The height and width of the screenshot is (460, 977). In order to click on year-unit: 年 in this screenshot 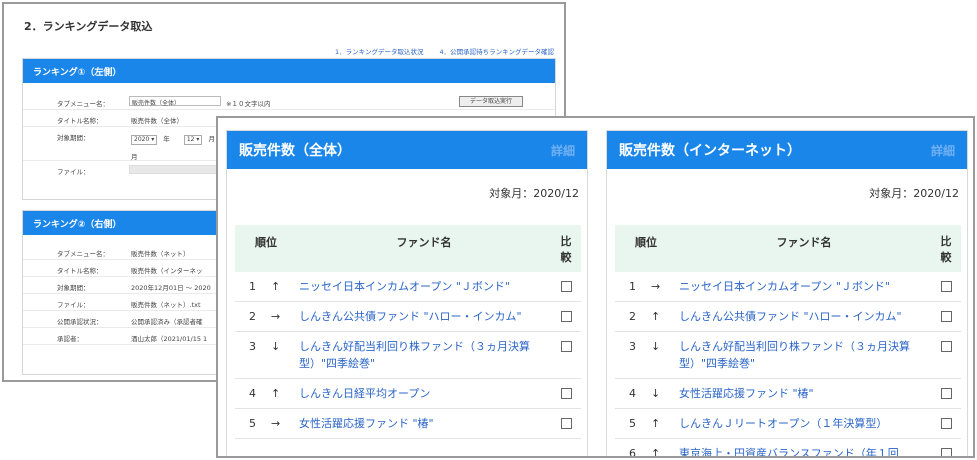, I will do `click(166, 139)`.